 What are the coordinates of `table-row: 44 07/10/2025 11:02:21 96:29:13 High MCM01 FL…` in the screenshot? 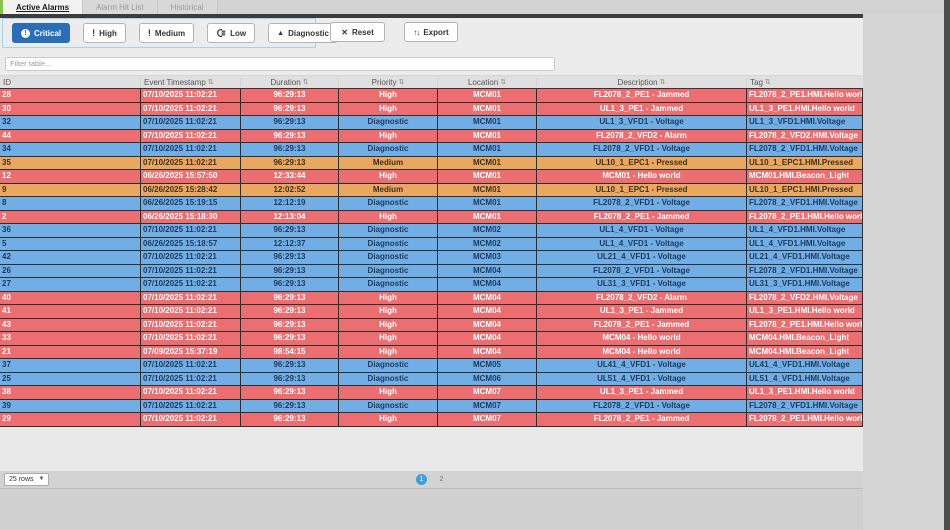 It's located at (431, 136).